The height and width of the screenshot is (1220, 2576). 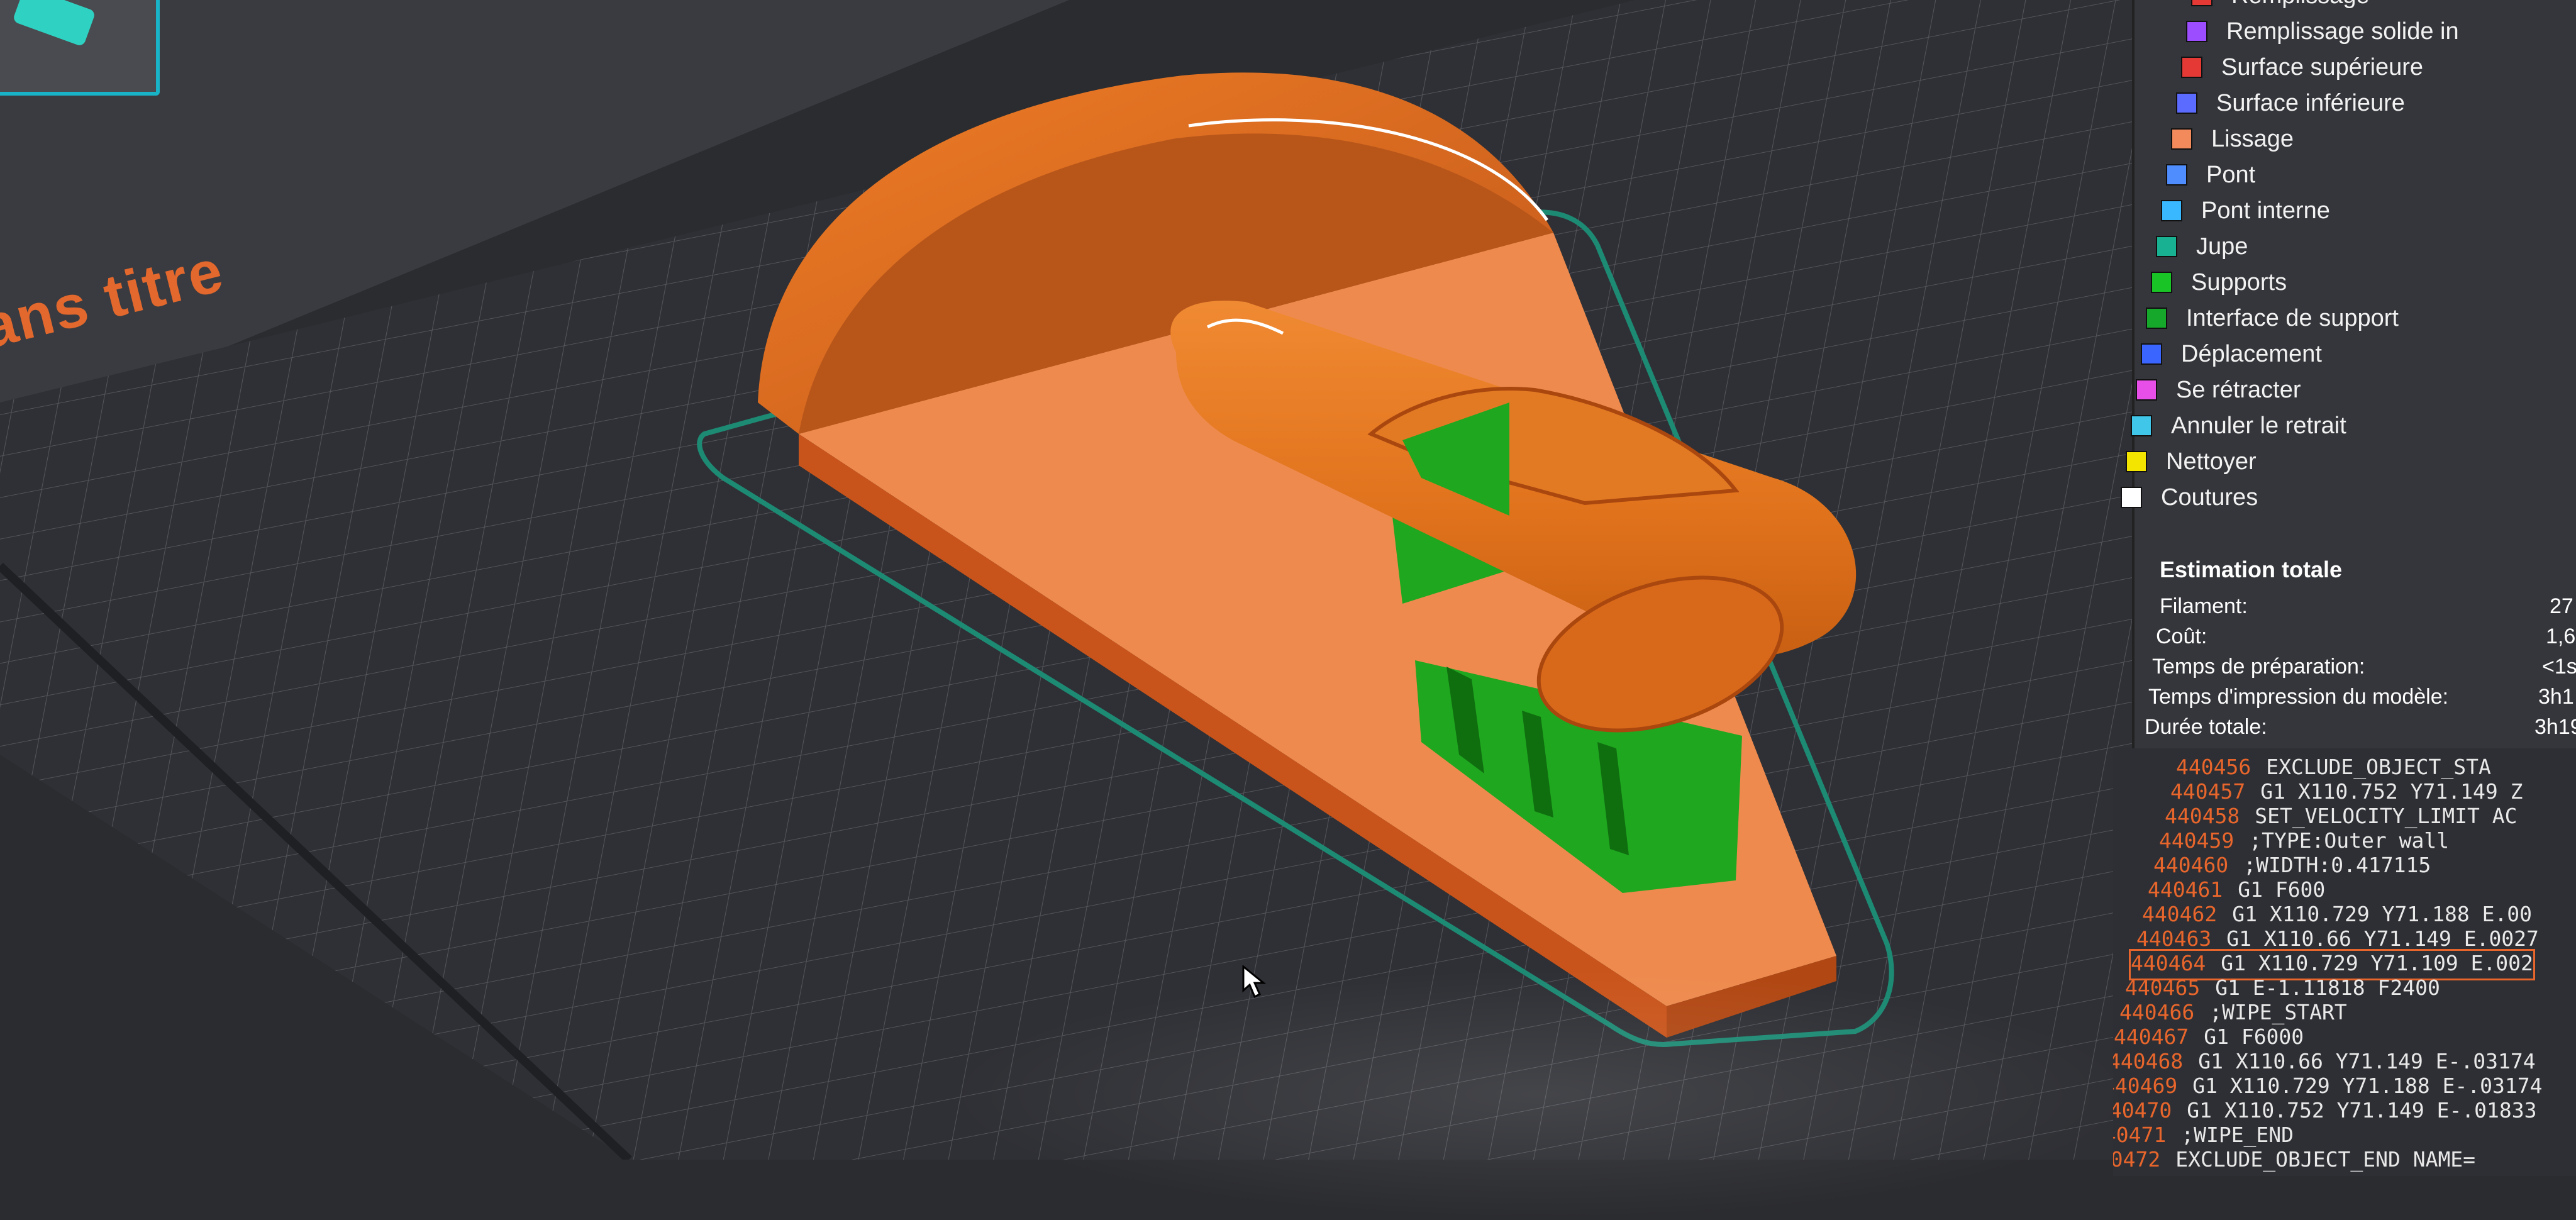 I want to click on estimate-value: 3h19, so click(x=2555, y=727).